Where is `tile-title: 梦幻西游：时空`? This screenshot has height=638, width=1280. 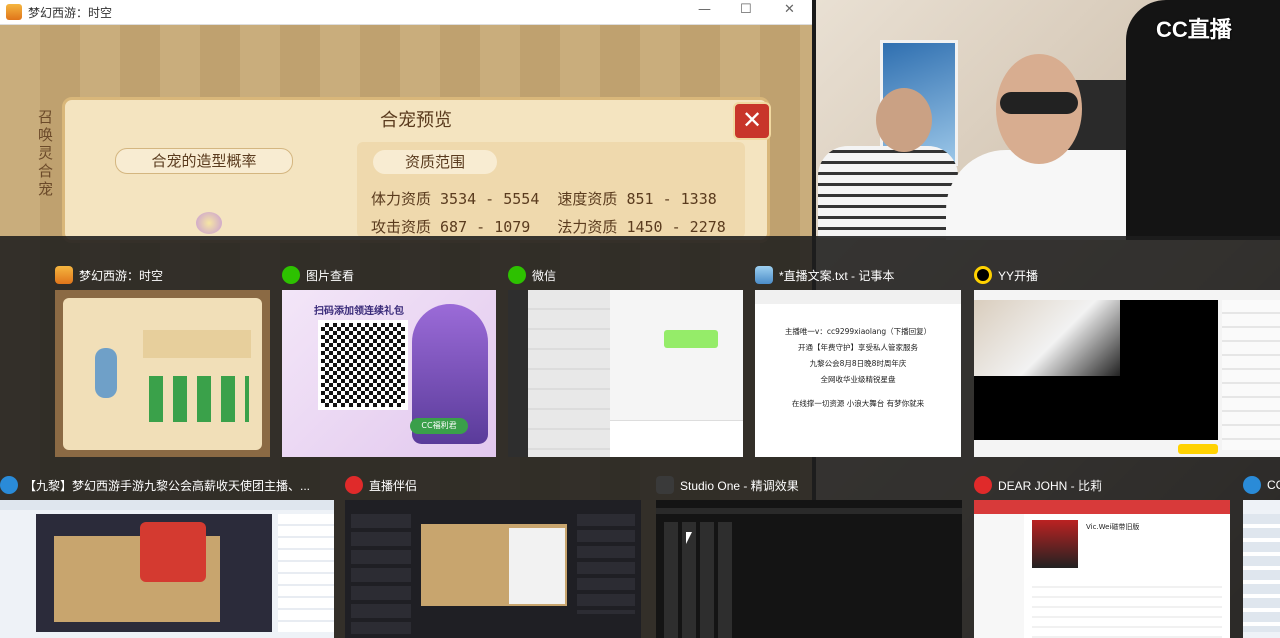
tile-title: 梦幻西游：时空 is located at coordinates (121, 275).